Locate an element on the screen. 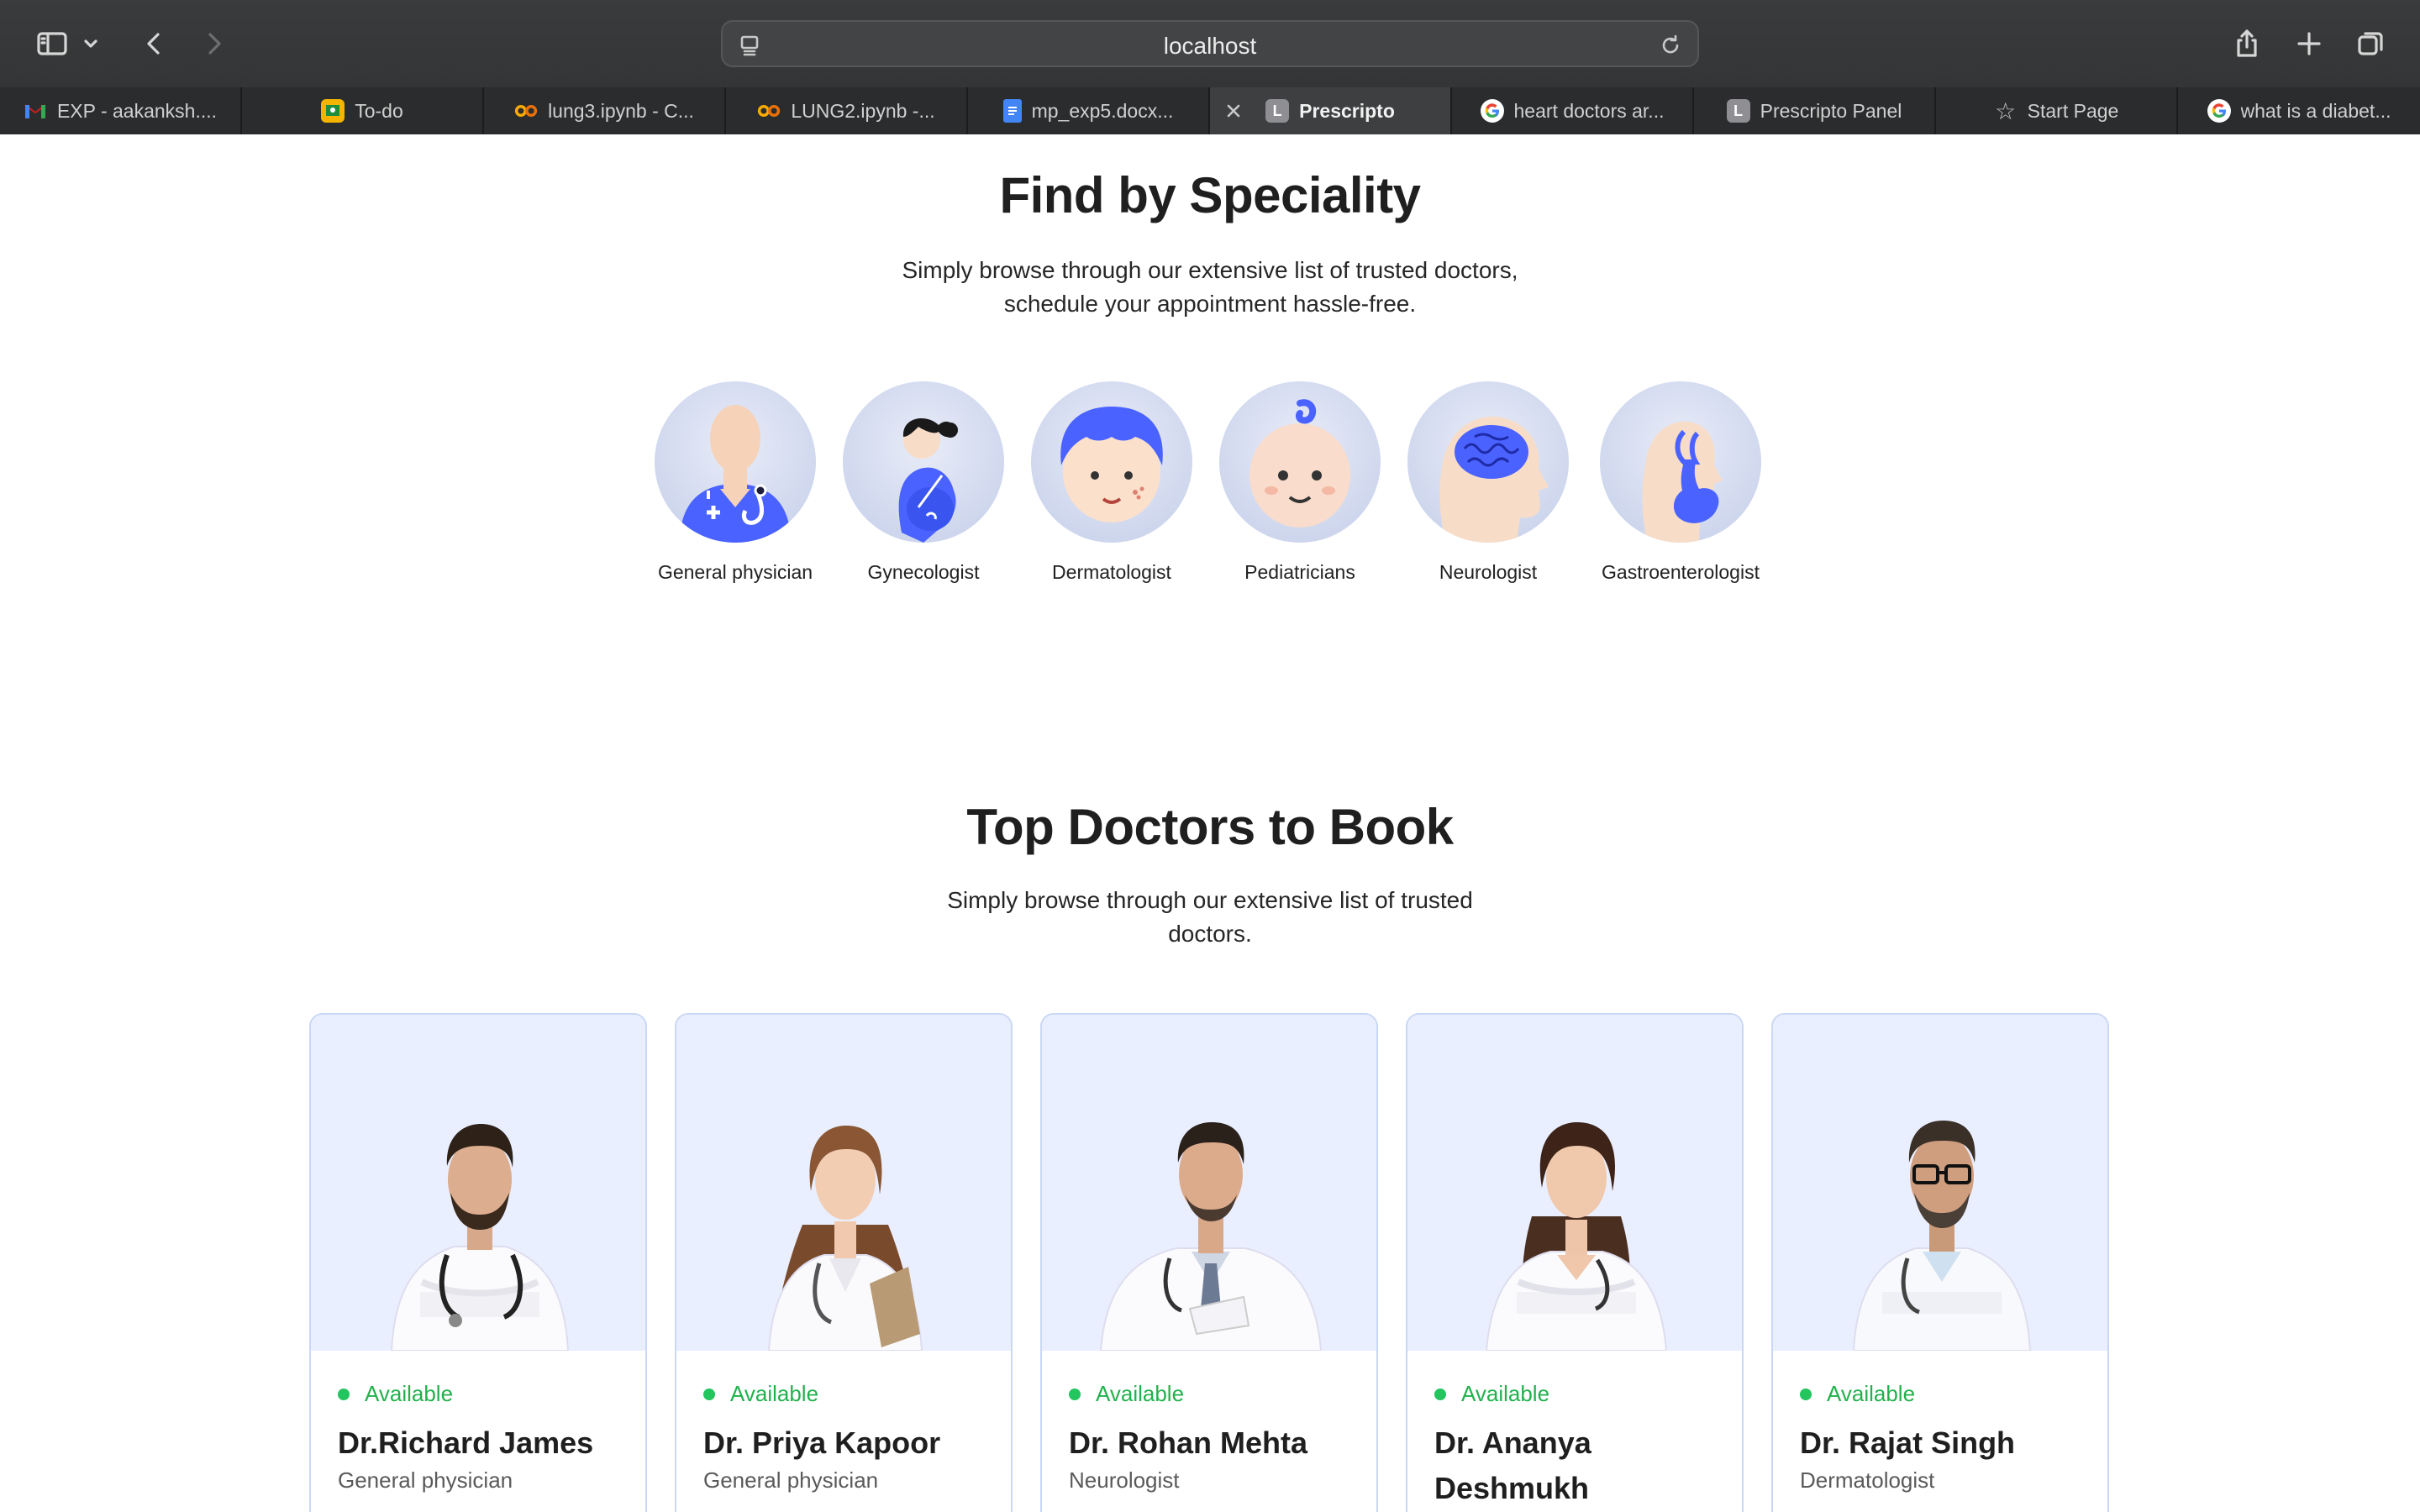 The image size is (2420, 1512). doctor-name: Dr. Rajat Singh is located at coordinates (1908, 1442).